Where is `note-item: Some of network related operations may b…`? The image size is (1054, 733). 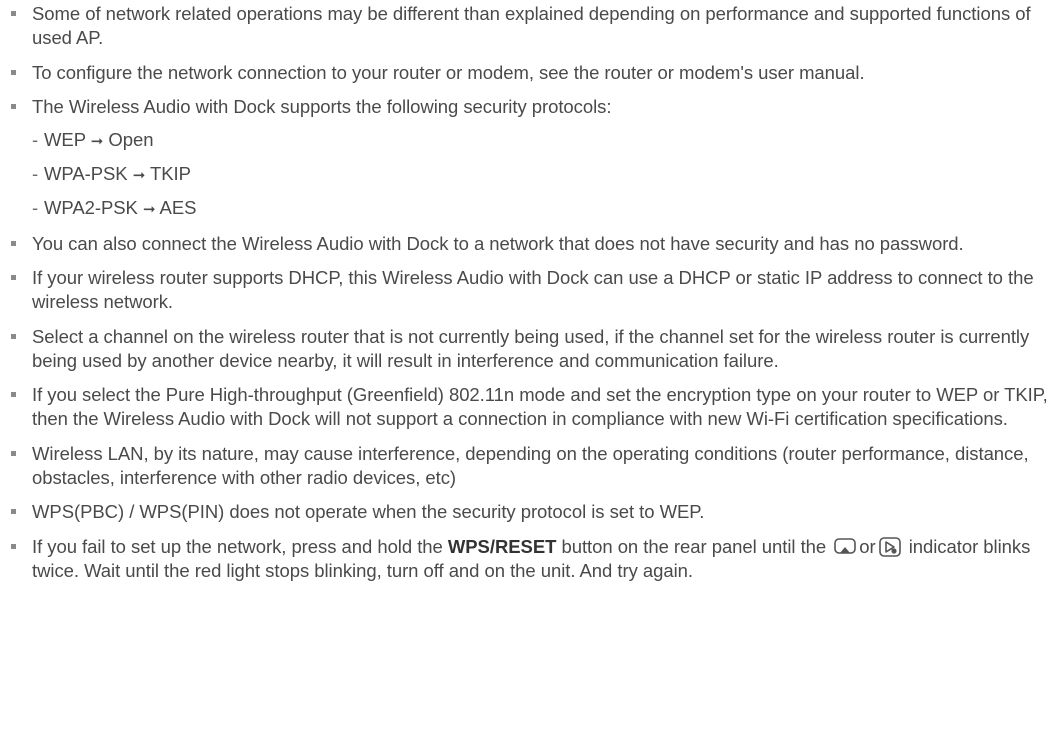
note-item: Some of network related operations may b… is located at coordinates (527, 26).